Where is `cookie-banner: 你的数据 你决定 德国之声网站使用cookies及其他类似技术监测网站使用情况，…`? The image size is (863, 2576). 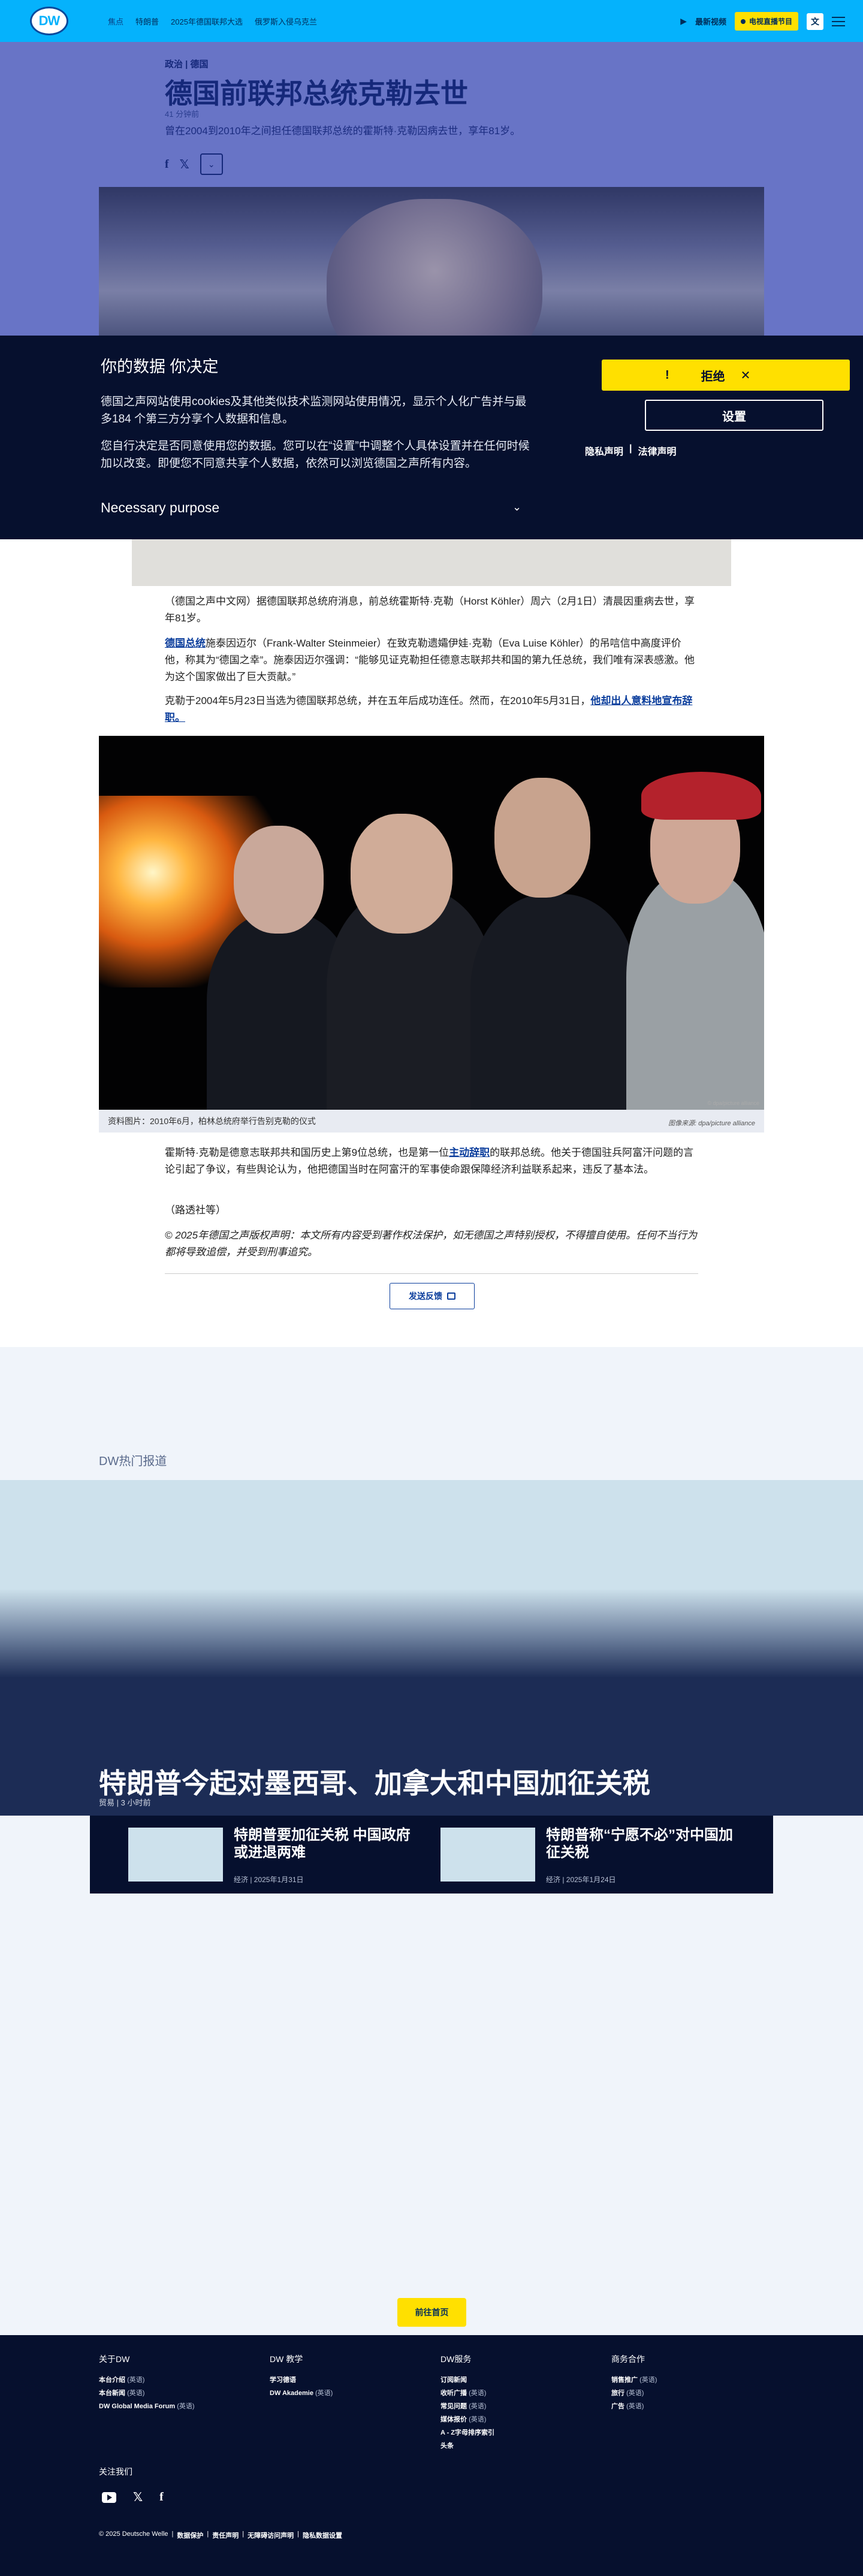 cookie-banner: 你的数据 你决定 德国之声网站使用cookies及其他类似技术监测网站使用情况，… is located at coordinates (431, 437).